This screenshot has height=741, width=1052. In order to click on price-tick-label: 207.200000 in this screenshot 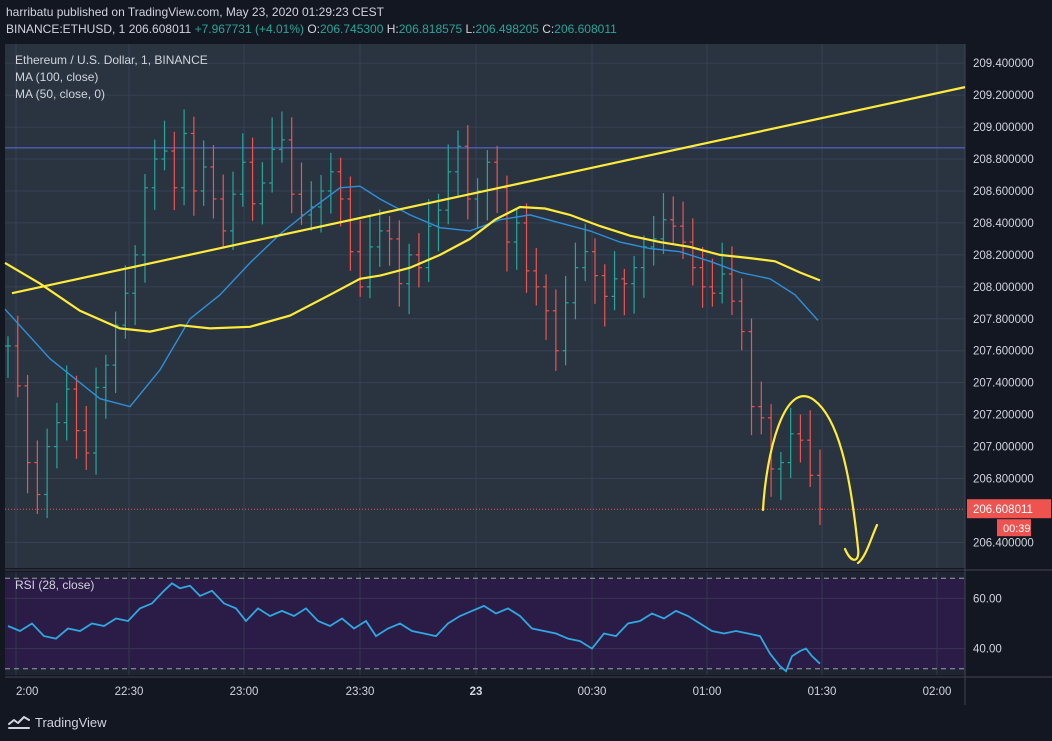, I will do `click(1003, 416)`.